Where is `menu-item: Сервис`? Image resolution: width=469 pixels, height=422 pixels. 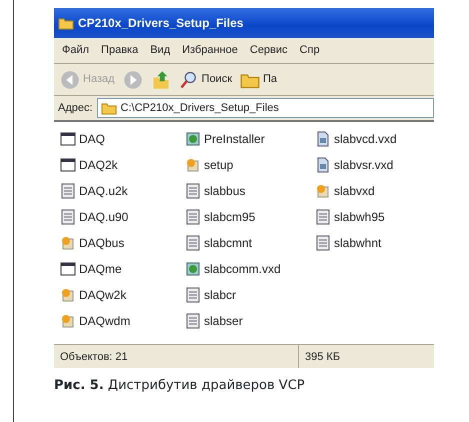 menu-item: Сервис is located at coordinates (269, 50).